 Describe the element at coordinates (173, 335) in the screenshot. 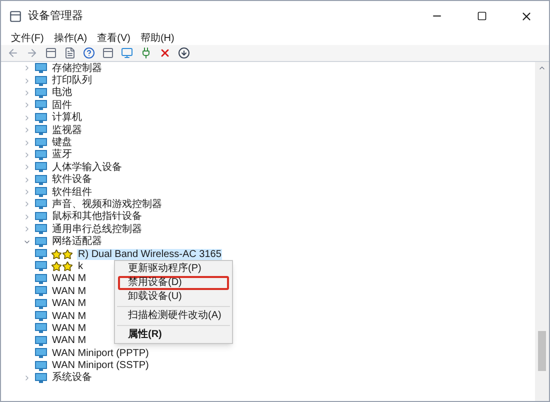

I see `menu-item: 属性(R)` at that location.